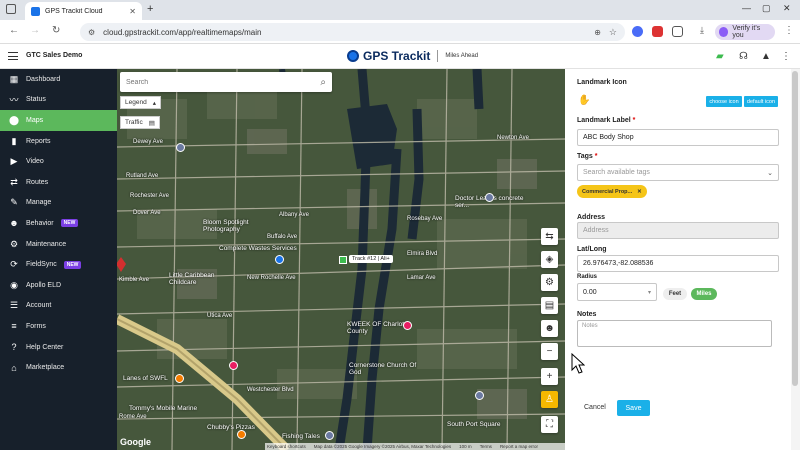  What do you see at coordinates (14, 243) in the screenshot?
I see `maintenance-icon: ⚙` at bounding box center [14, 243].